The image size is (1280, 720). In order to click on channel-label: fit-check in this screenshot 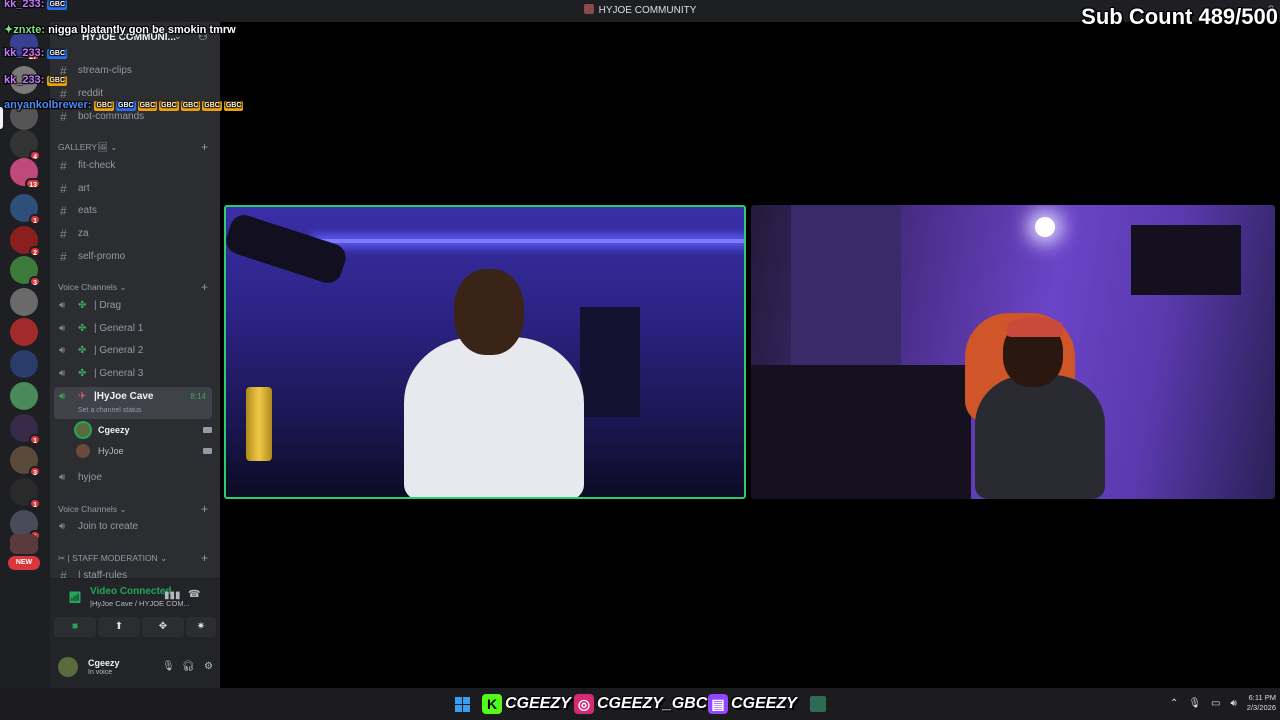, I will do `click(97, 165)`.